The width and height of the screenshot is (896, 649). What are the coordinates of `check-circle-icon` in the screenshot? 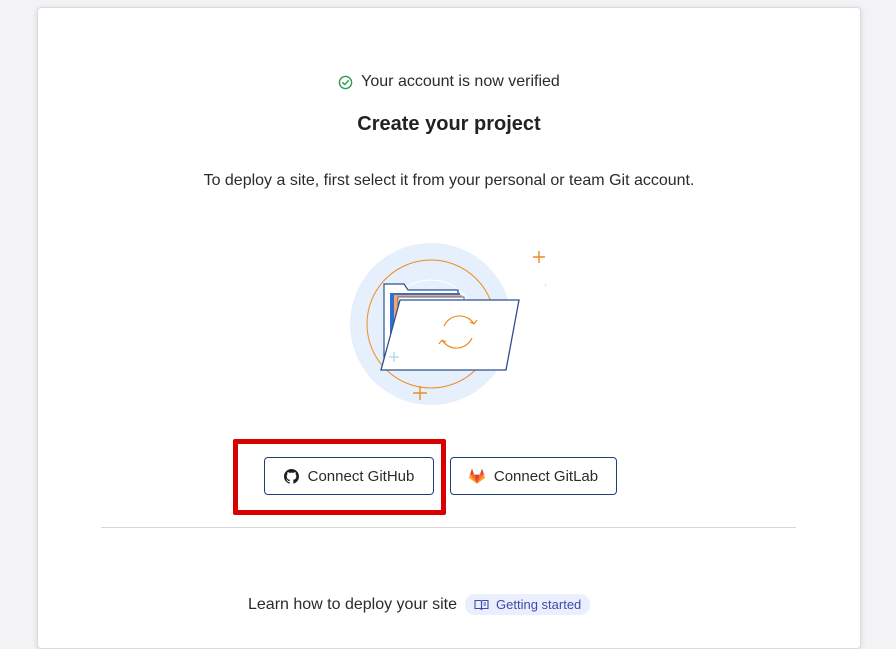 It's located at (345, 82).